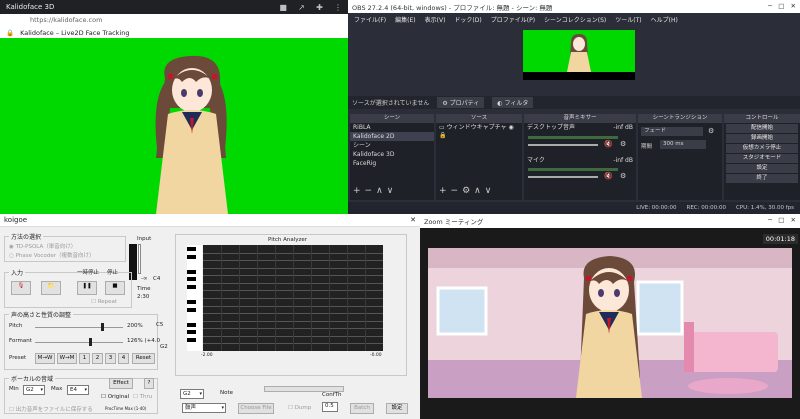 Image resolution: width=800 pixels, height=419 pixels. I want to click on preset-1-button: 1, so click(84, 358).